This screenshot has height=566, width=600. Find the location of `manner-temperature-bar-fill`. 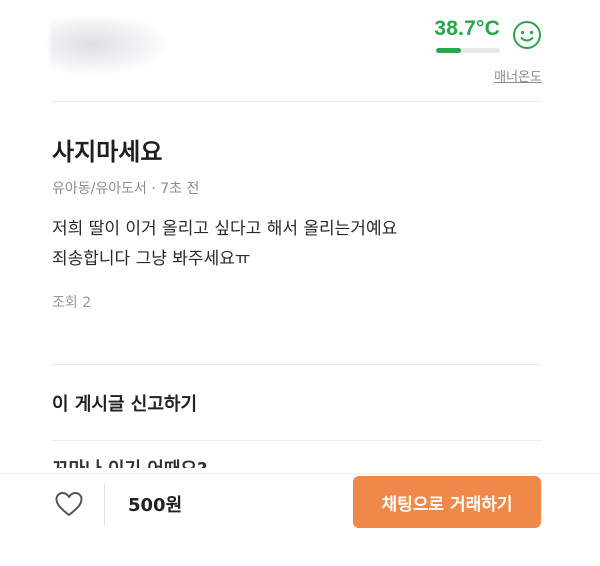

manner-temperature-bar-fill is located at coordinates (448, 50).